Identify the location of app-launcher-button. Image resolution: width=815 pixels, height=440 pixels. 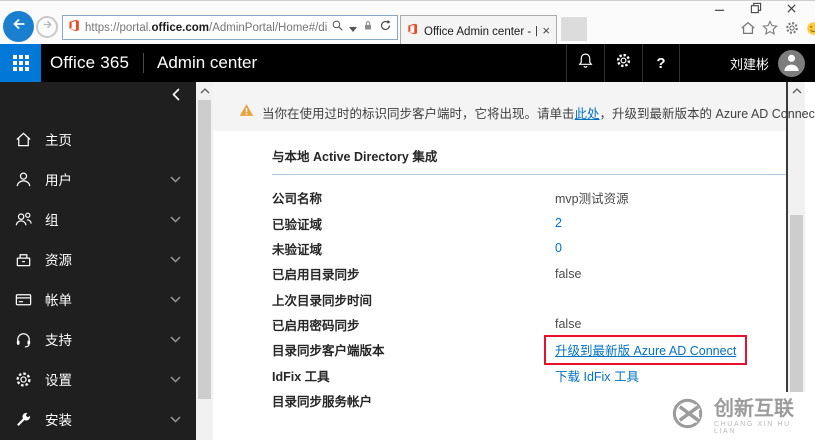
(20, 63).